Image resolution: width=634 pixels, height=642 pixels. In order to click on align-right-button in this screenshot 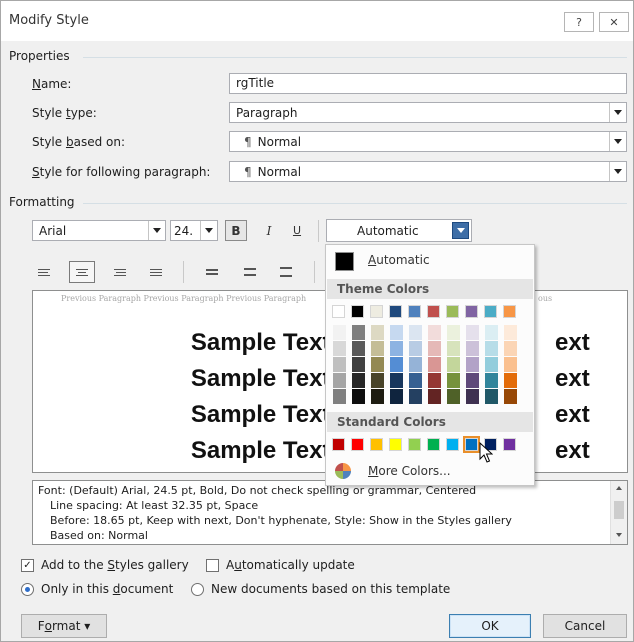, I will do `click(120, 272)`.